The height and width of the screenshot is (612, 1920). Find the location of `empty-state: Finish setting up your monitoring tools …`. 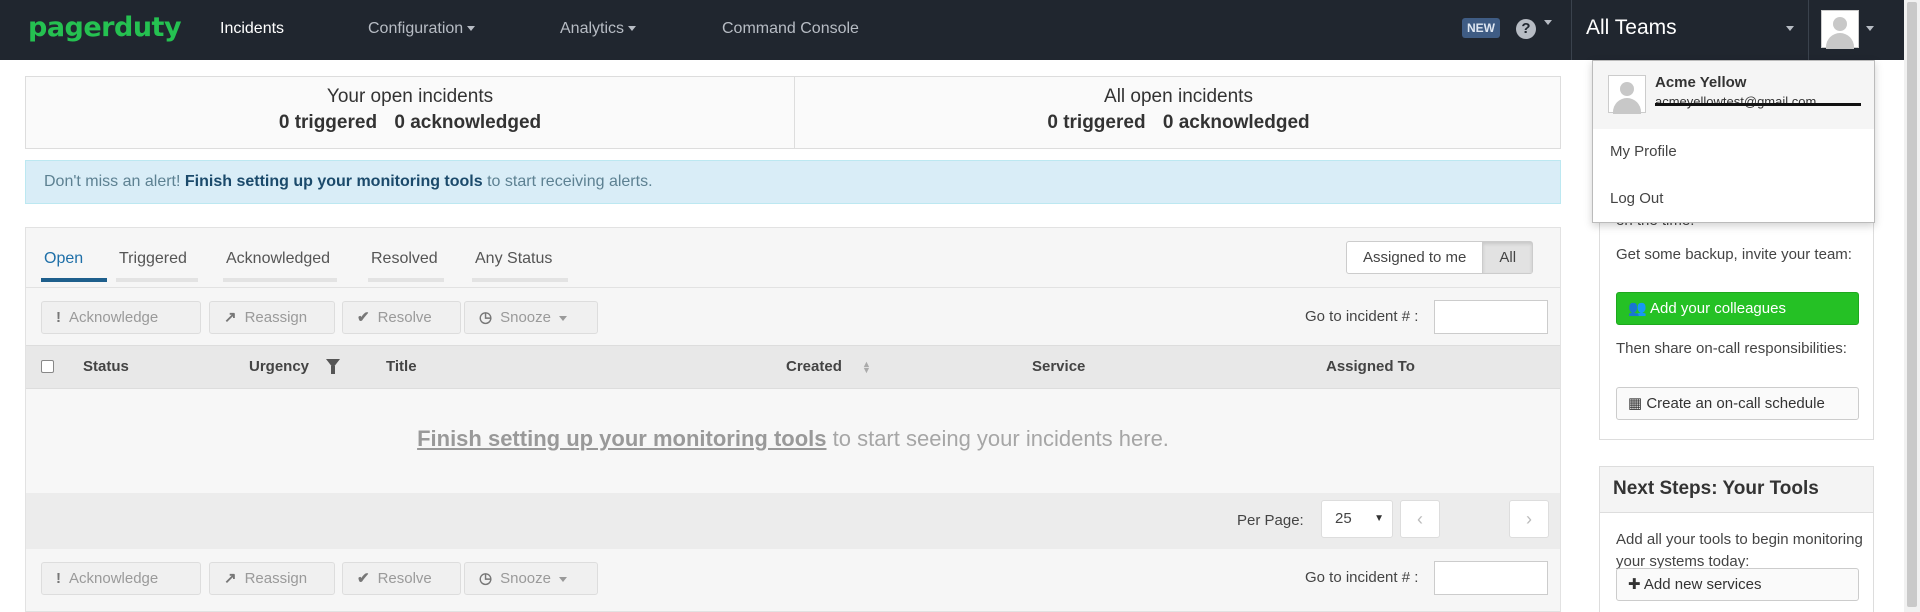

empty-state: Finish setting up your monitoring tools … is located at coordinates (793, 441).